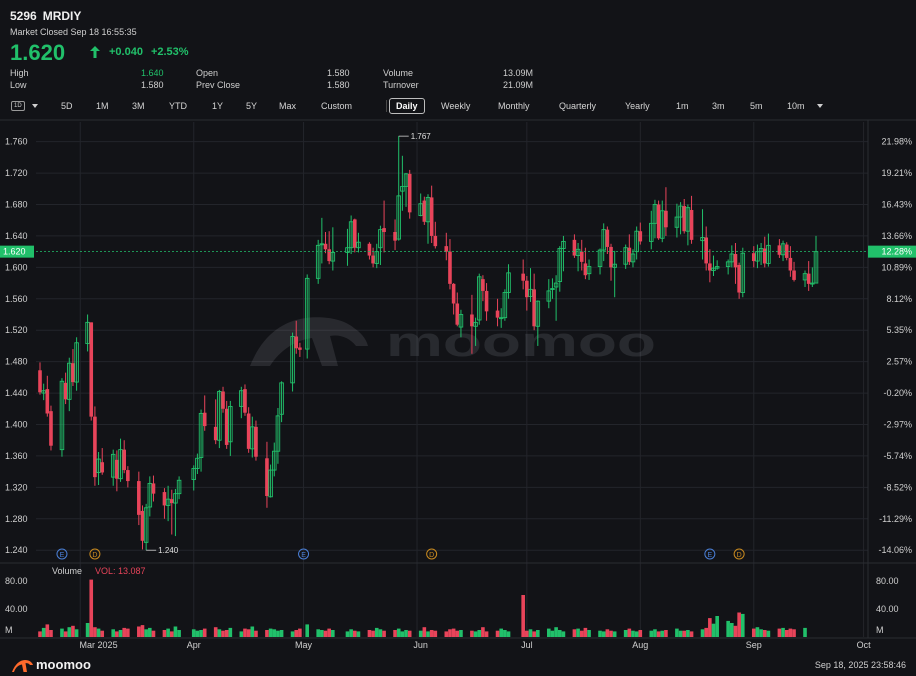 Image resolution: width=916 pixels, height=676 pixels. I want to click on volume-title: Volume, so click(67, 571).